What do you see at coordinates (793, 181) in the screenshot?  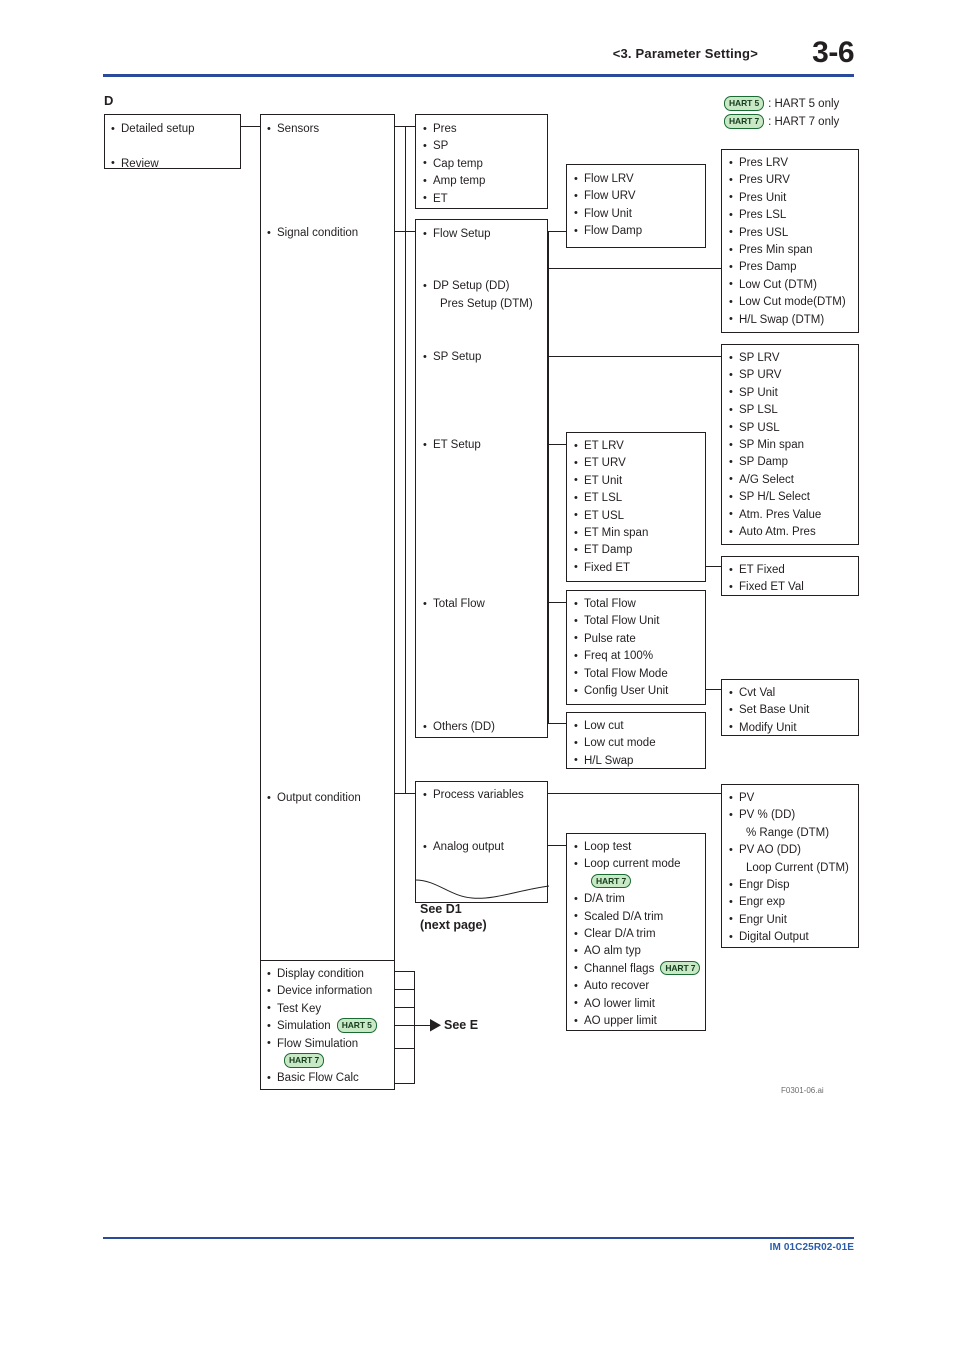 I see `item-pres-urv: Pres URV` at bounding box center [793, 181].